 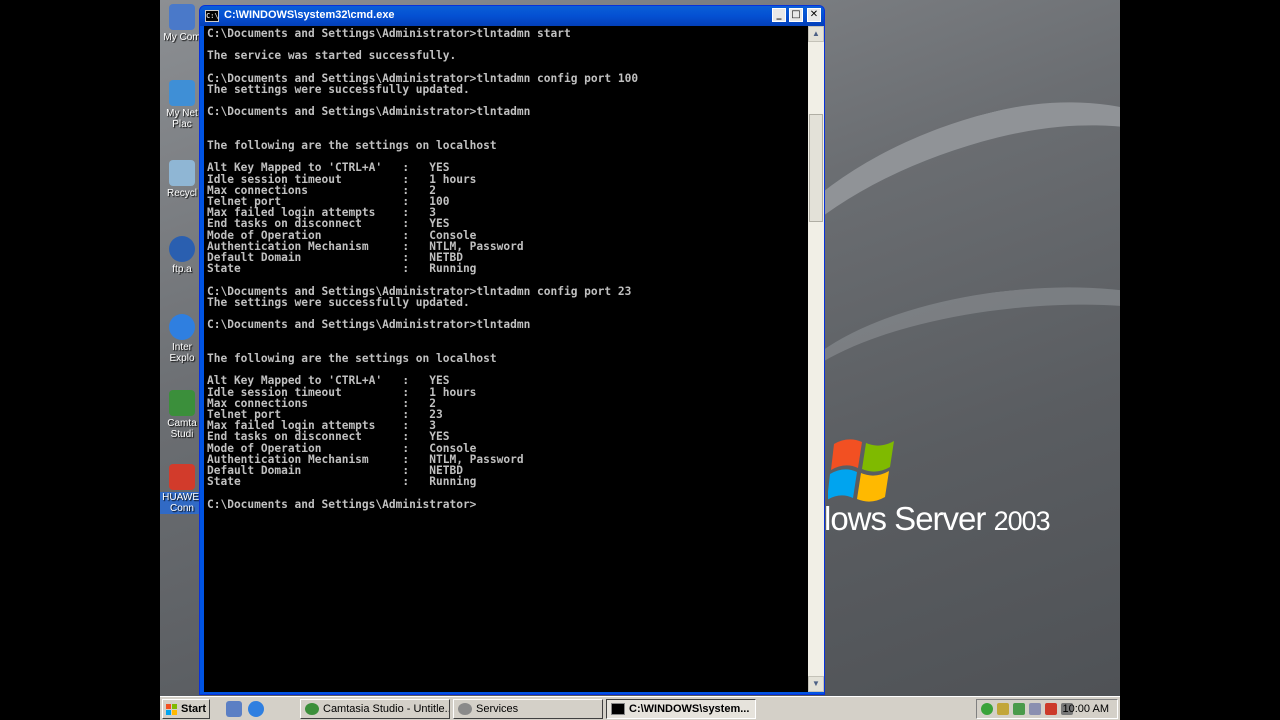 I want to click on desktop-icon-label: My Net Plac, so click(x=182, y=119).